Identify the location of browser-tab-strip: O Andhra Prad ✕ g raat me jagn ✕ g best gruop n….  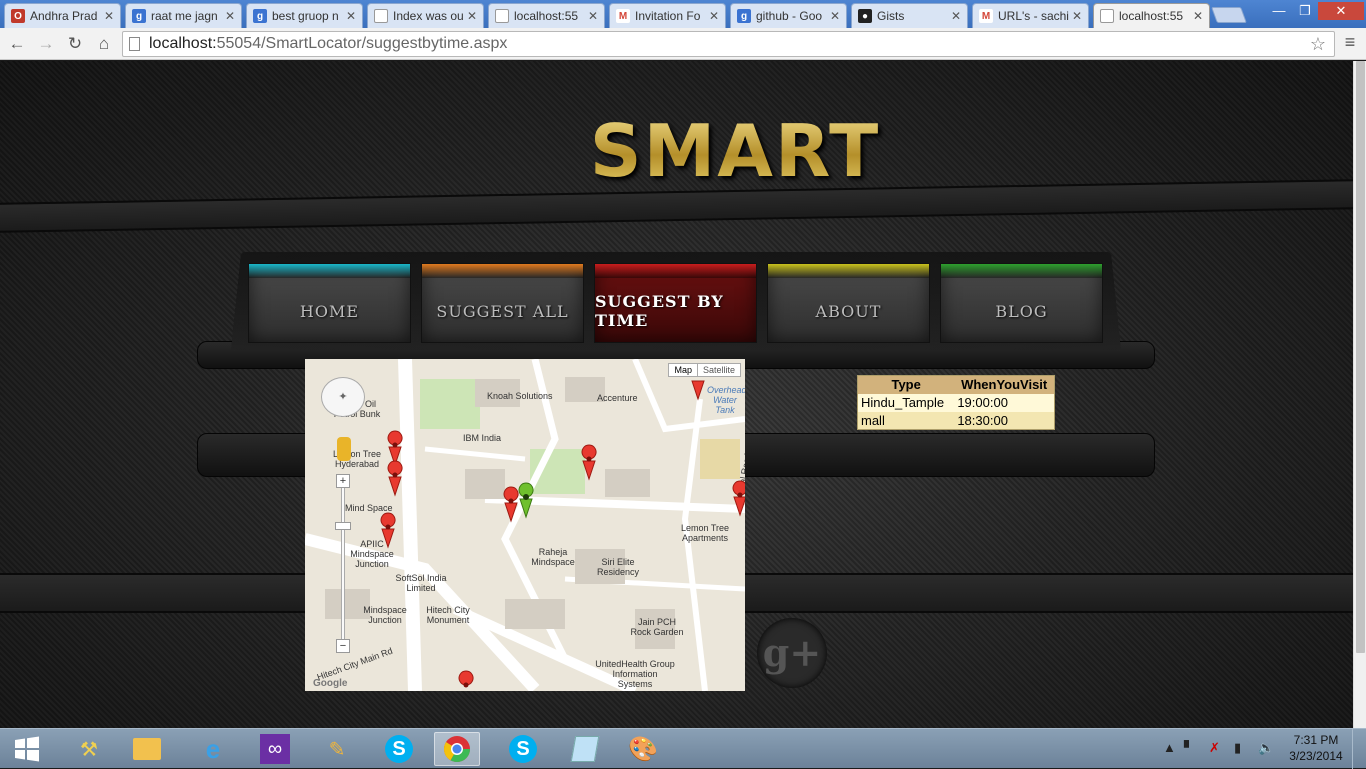
(683, 14).